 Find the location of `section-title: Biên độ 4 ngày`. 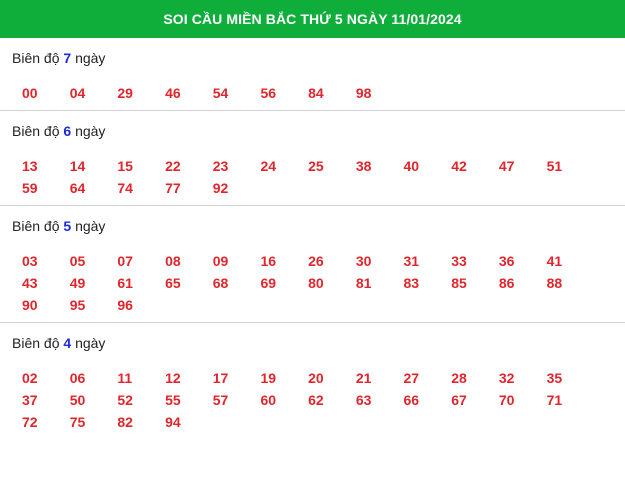

section-title: Biên độ 4 ngày is located at coordinates (318, 343).